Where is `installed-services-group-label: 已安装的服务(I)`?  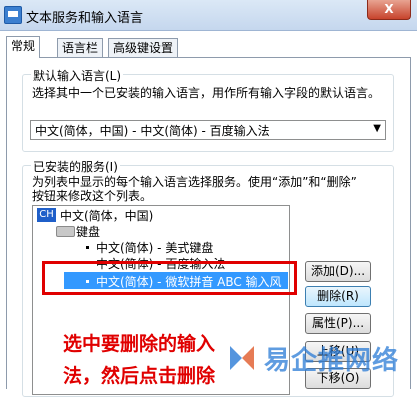 installed-services-group-label: 已安装的服务(I) is located at coordinates (75, 166).